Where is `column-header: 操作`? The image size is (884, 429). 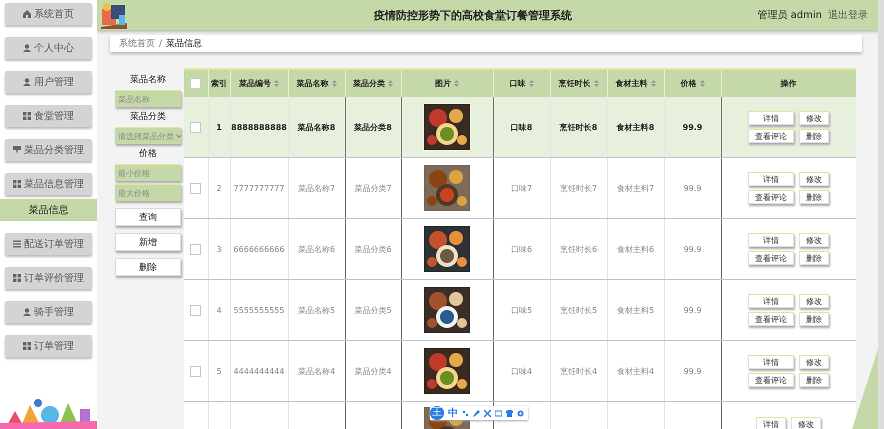 column-header: 操作 is located at coordinates (788, 83).